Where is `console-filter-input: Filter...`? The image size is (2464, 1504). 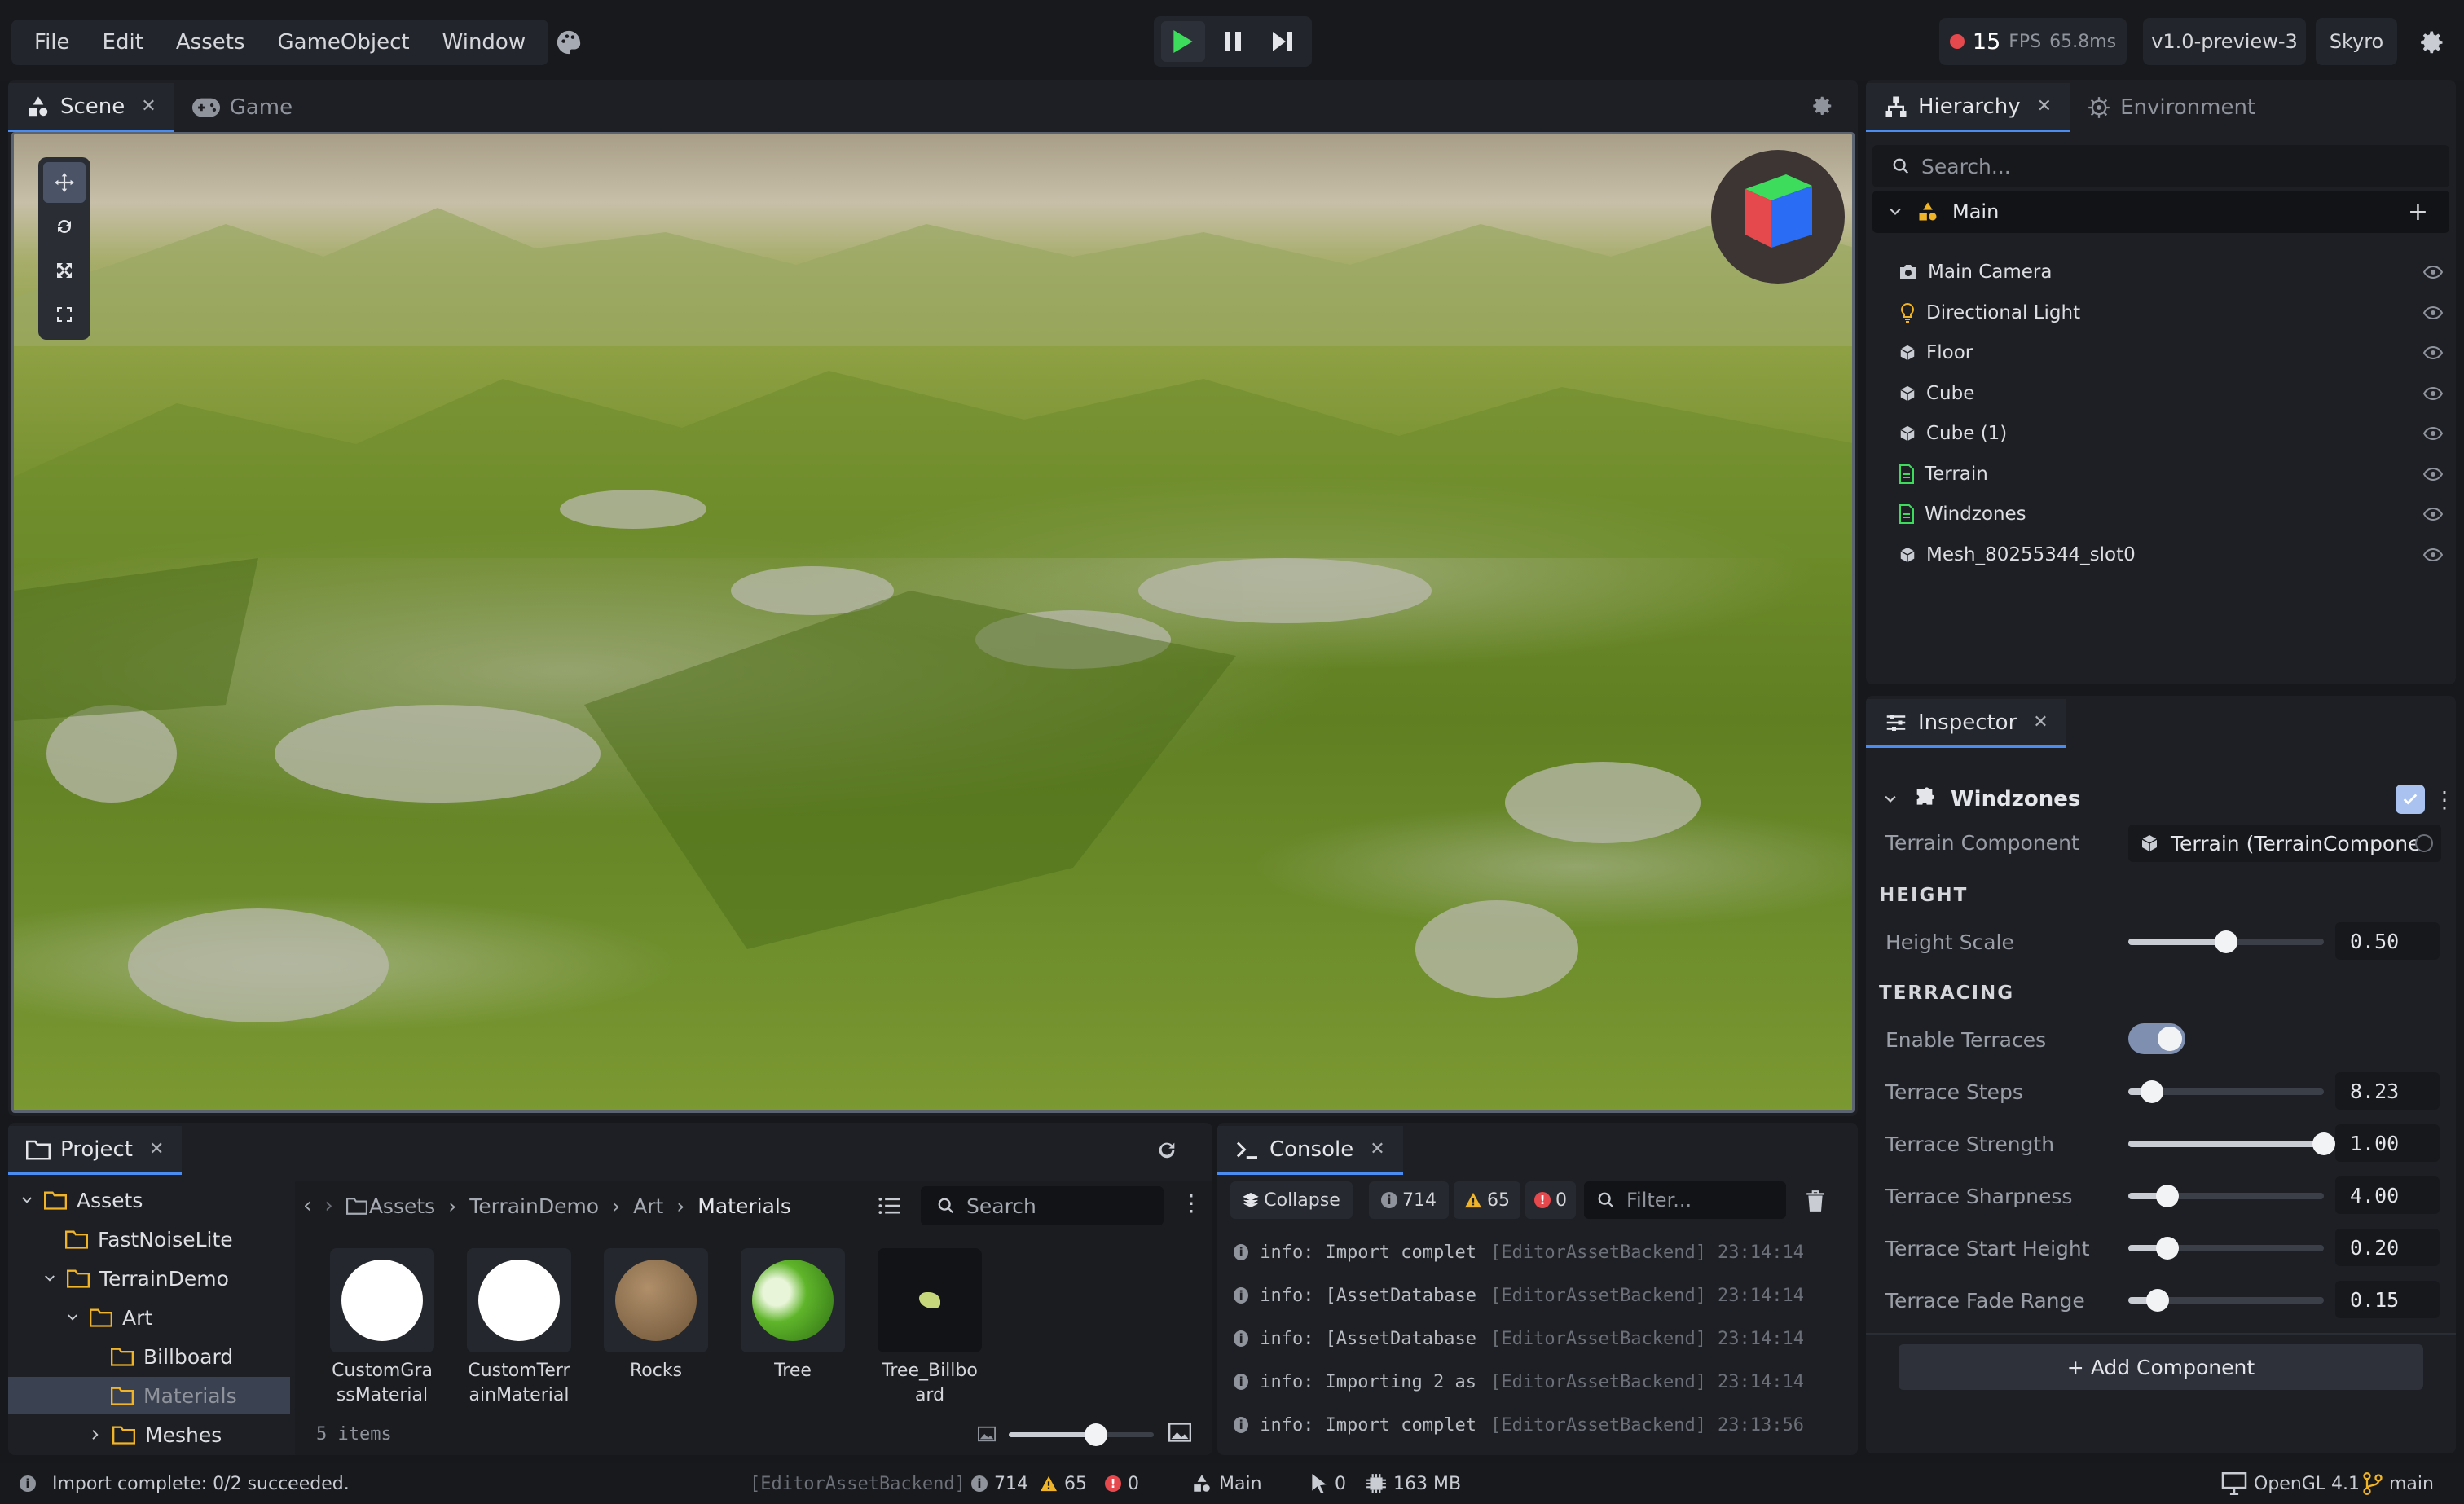
console-filter-input: Filter... is located at coordinates (1685, 1200).